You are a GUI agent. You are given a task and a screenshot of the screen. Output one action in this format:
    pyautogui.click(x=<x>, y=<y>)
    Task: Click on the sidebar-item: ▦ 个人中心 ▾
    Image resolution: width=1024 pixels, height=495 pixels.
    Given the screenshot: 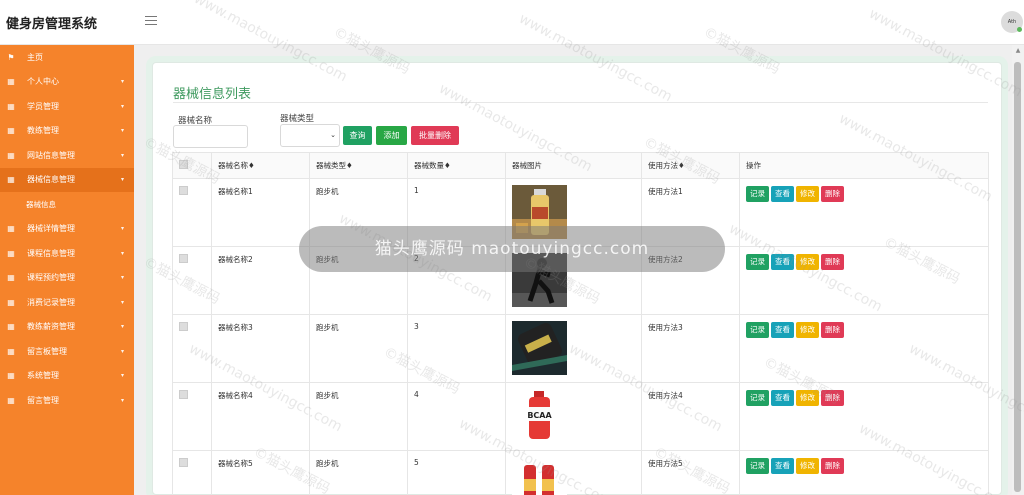 What is the action you would take?
    pyautogui.click(x=67, y=82)
    